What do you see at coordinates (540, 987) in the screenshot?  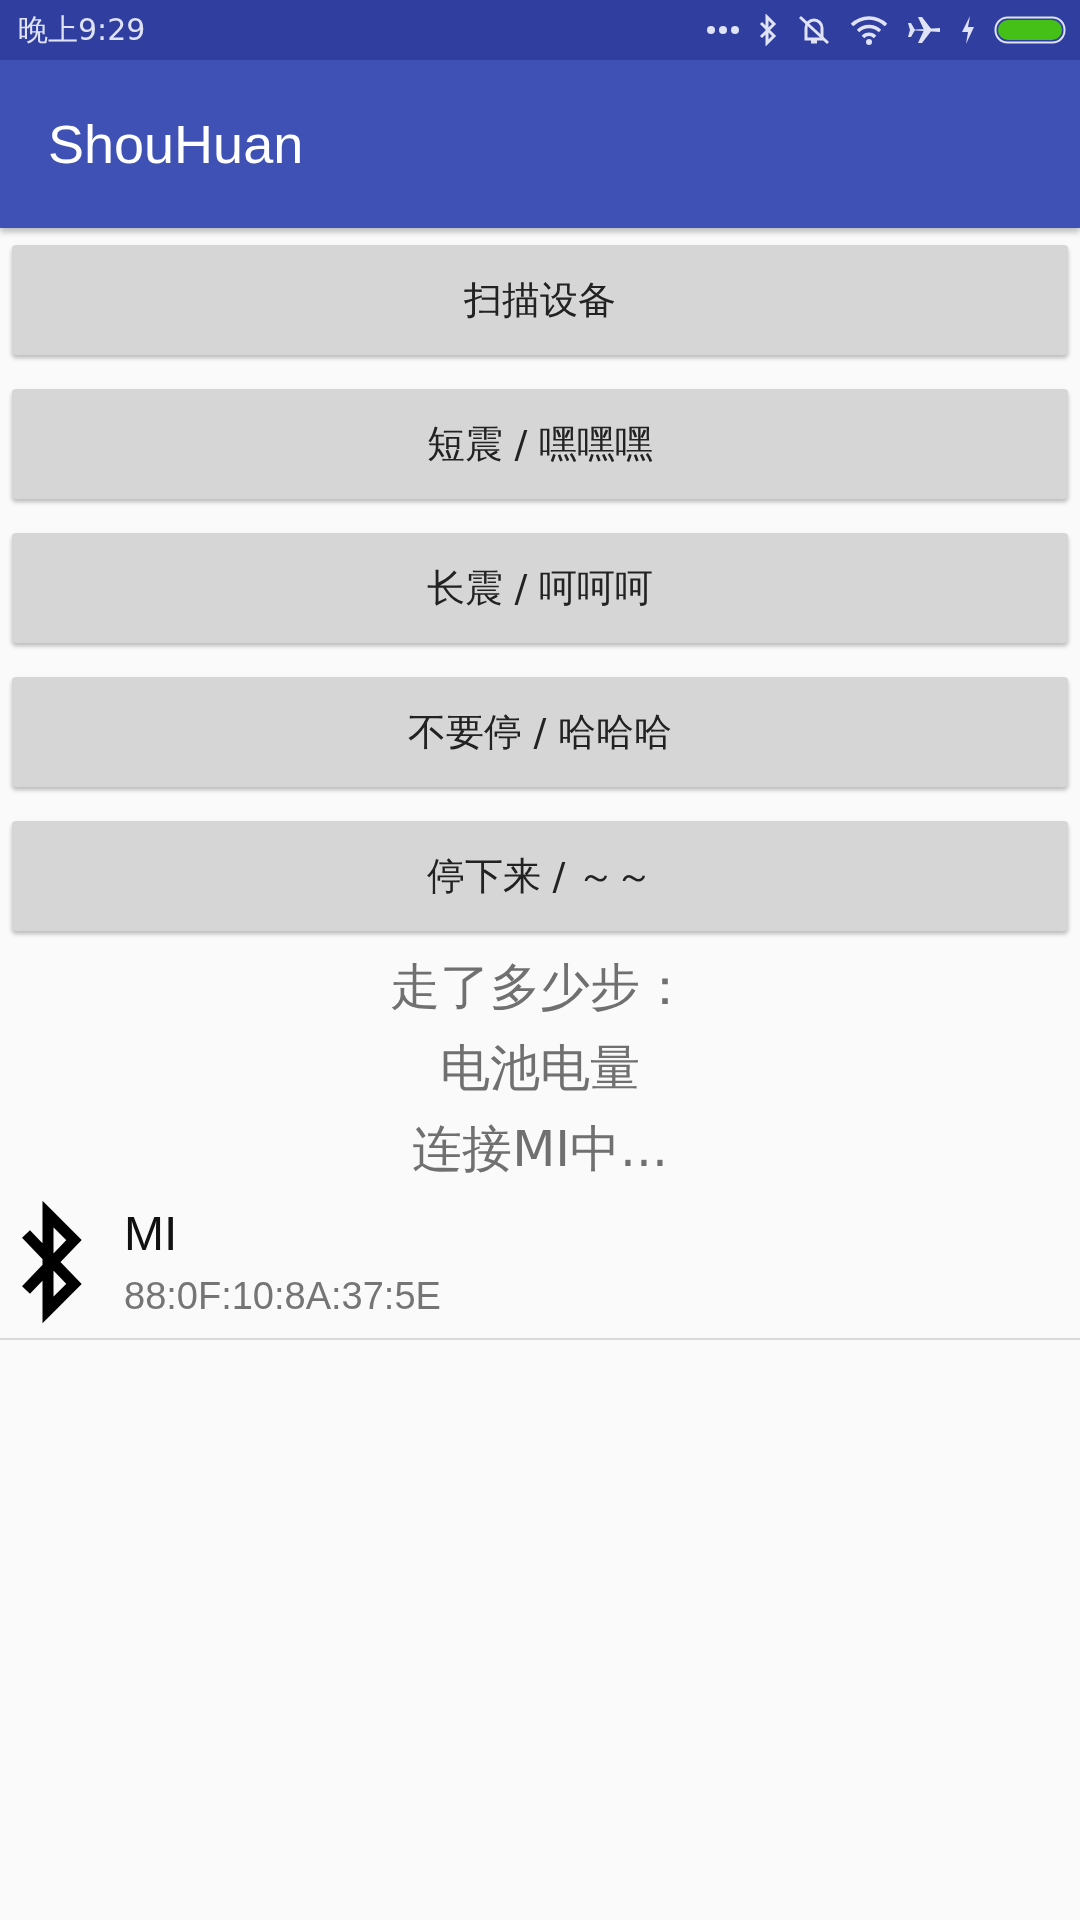 I see `status-text: 走了多少步：` at bounding box center [540, 987].